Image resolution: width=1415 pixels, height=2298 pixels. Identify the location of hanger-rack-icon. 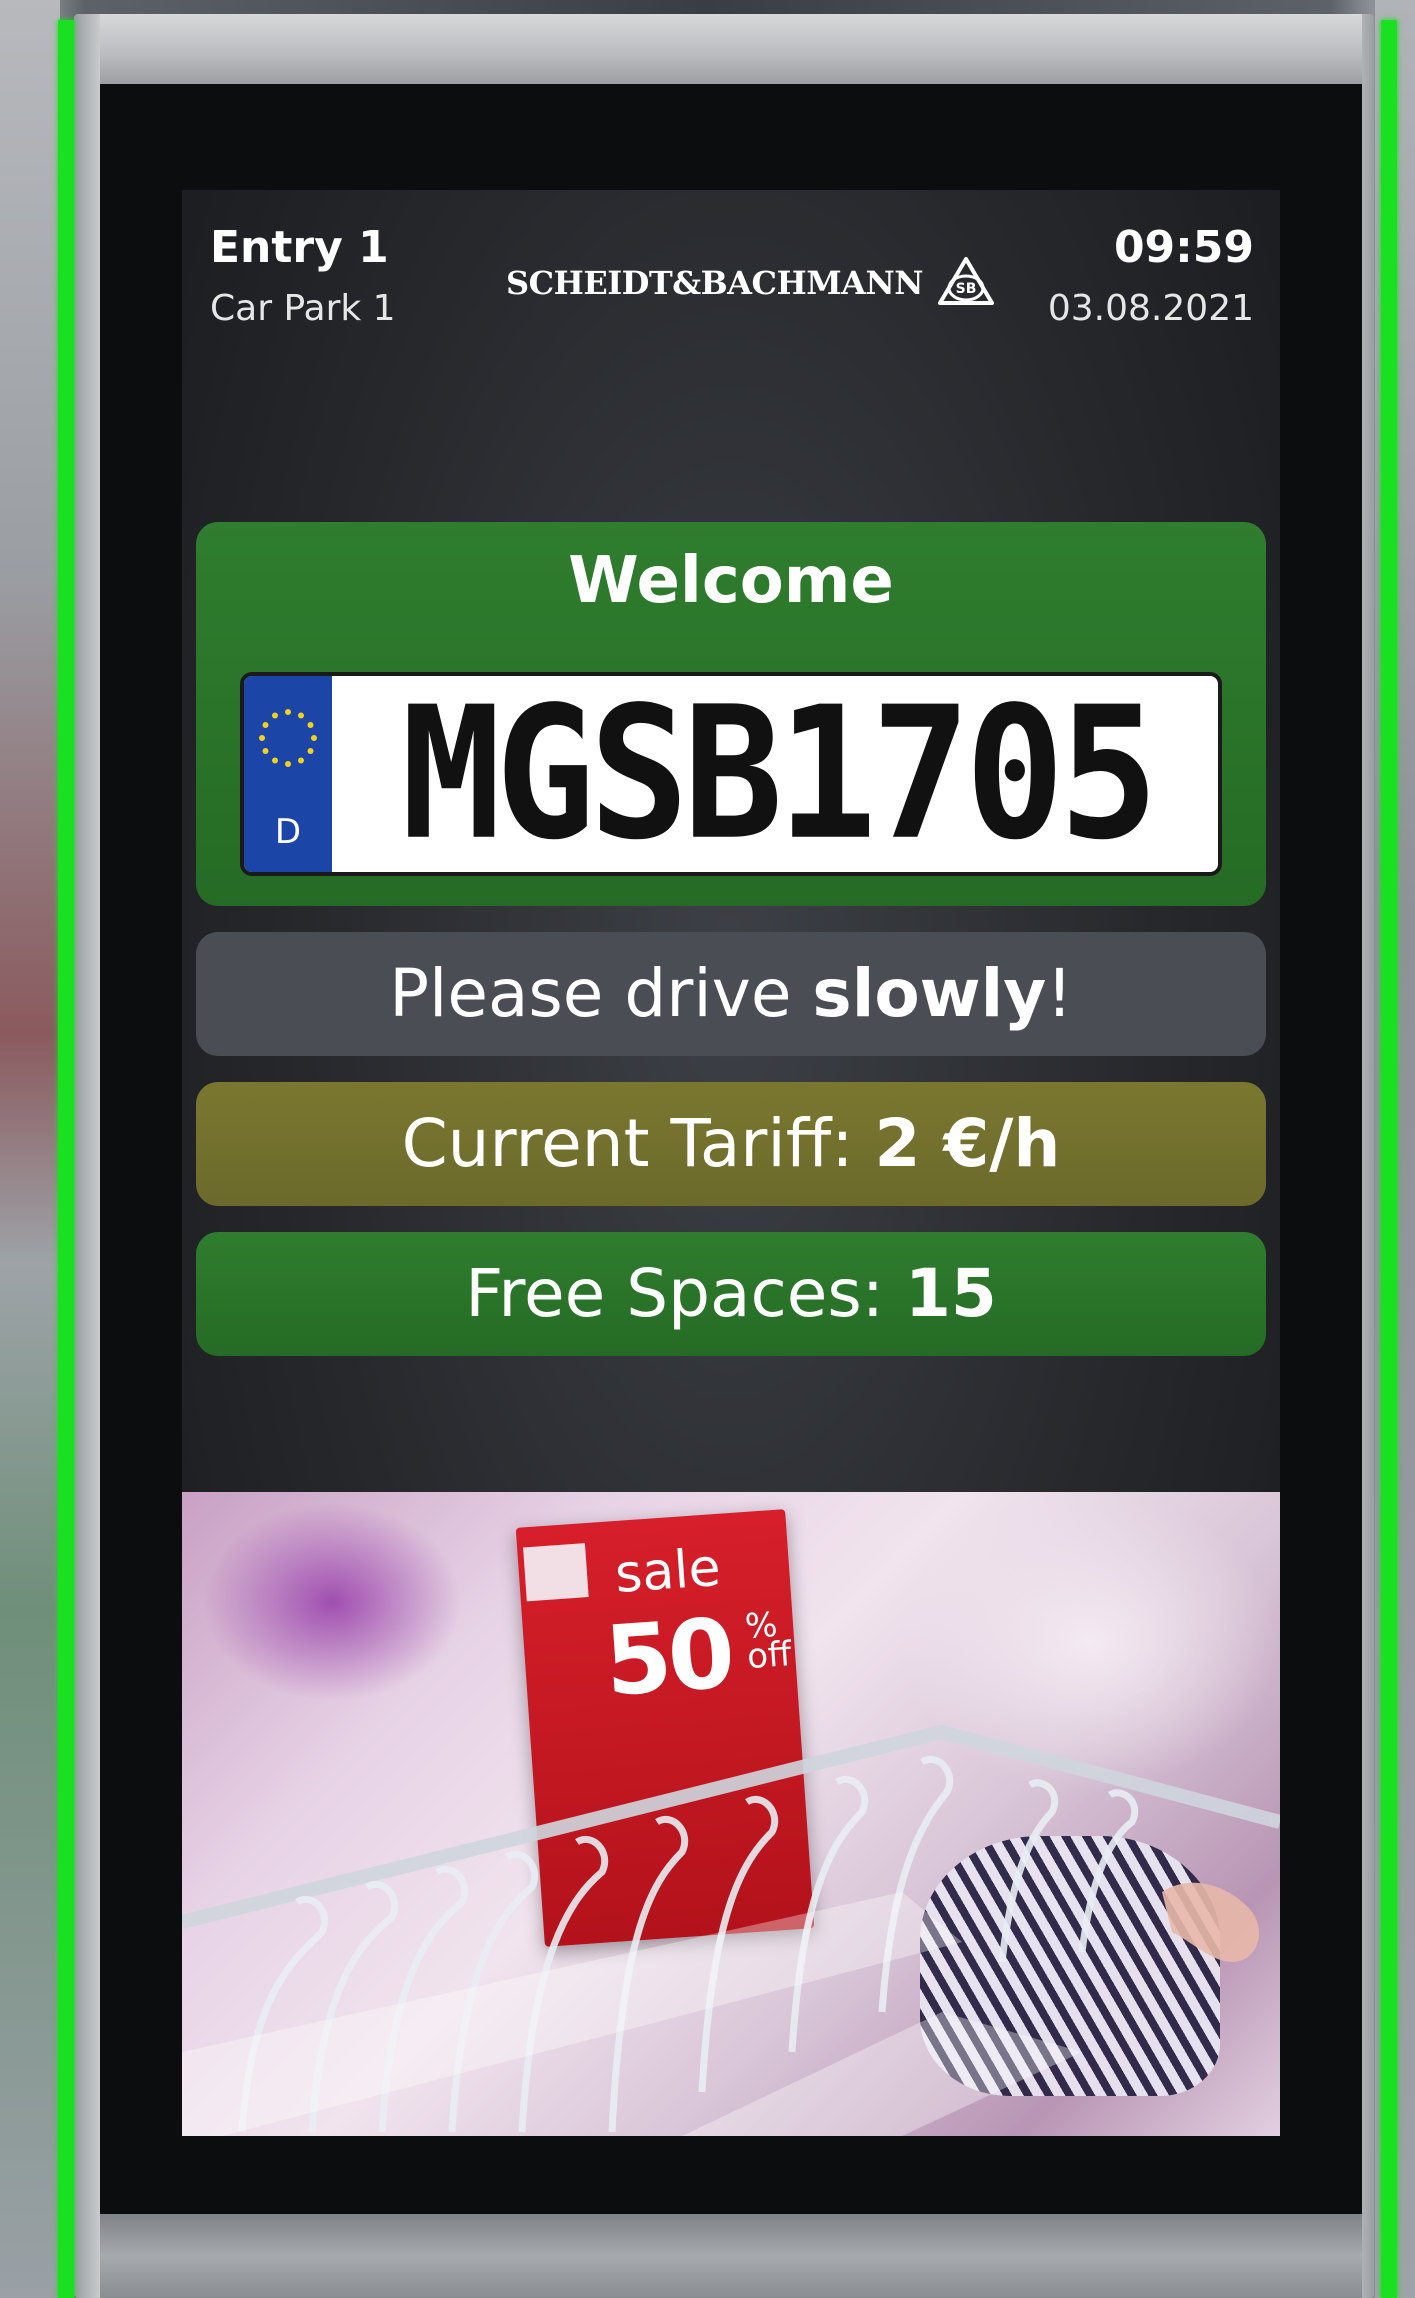
(731, 1930).